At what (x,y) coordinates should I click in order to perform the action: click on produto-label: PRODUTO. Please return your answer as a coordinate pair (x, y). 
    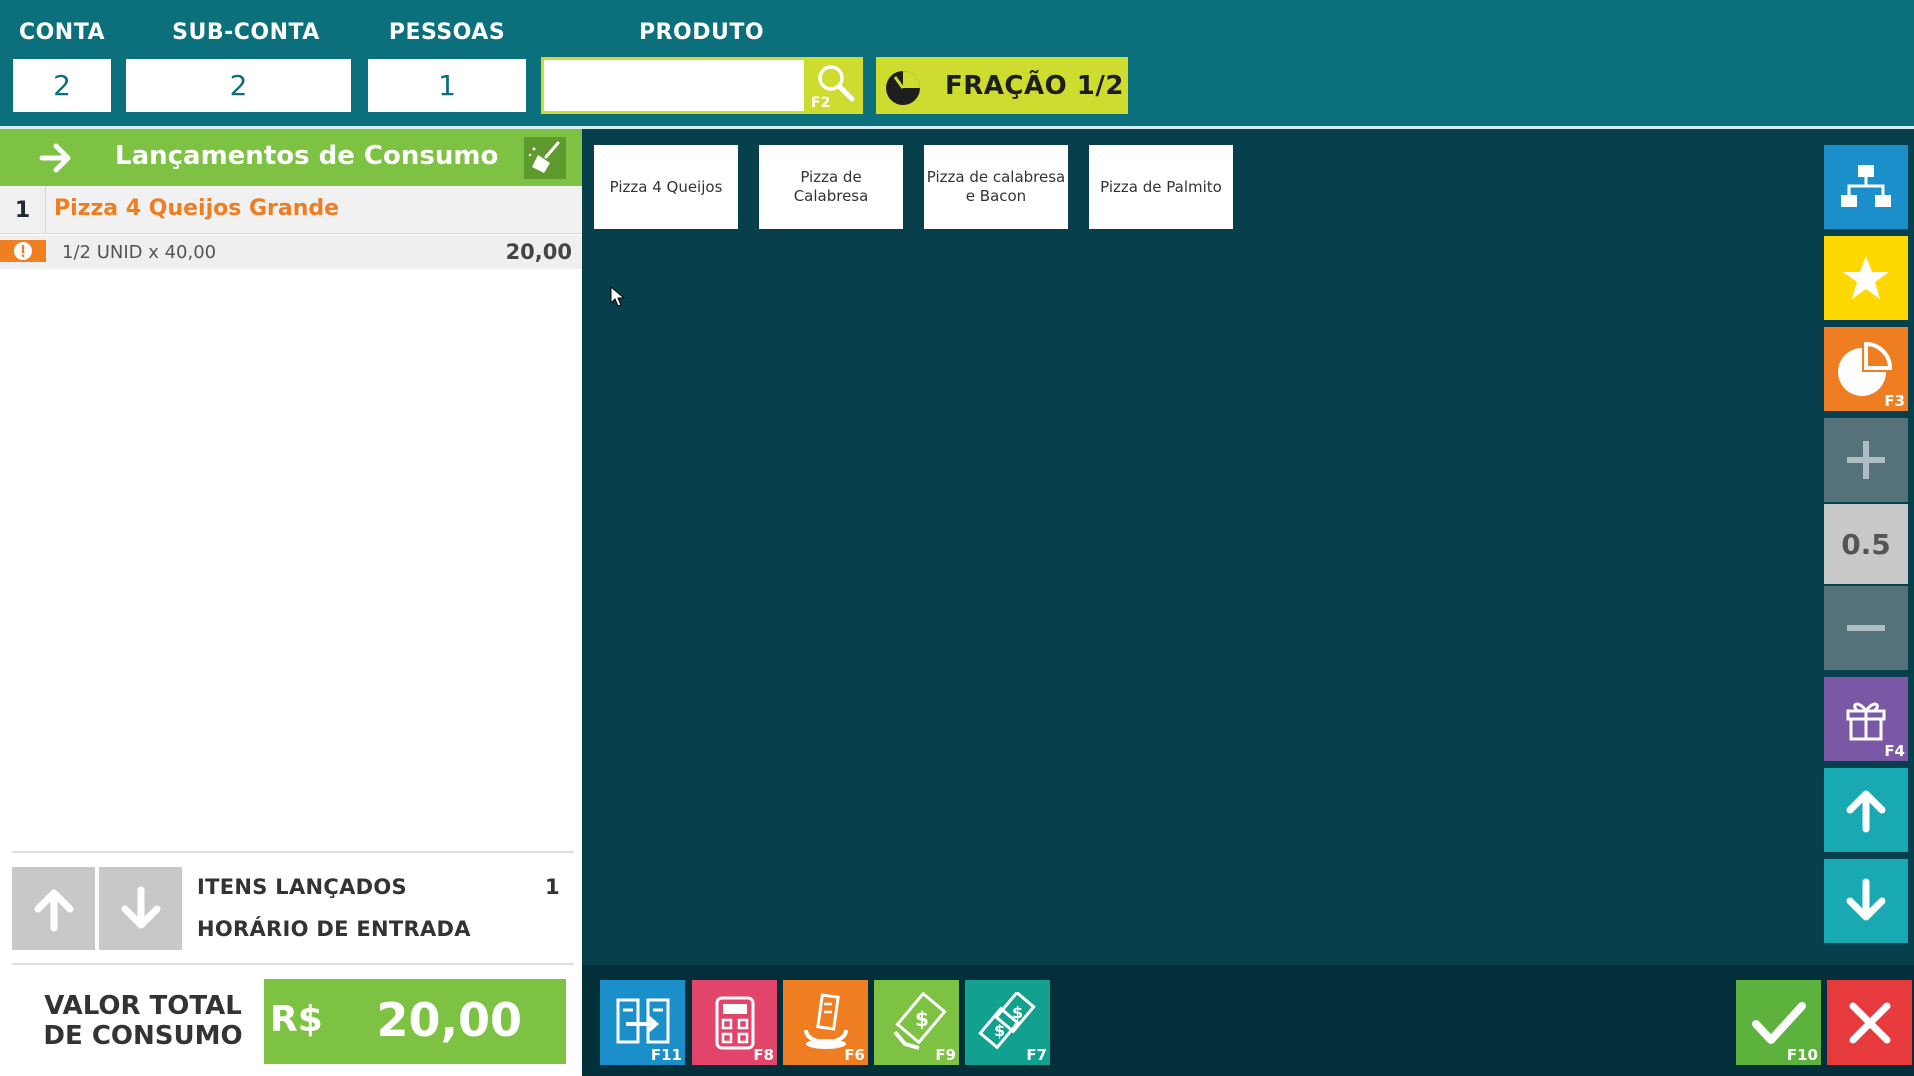
    Looking at the image, I should click on (701, 32).